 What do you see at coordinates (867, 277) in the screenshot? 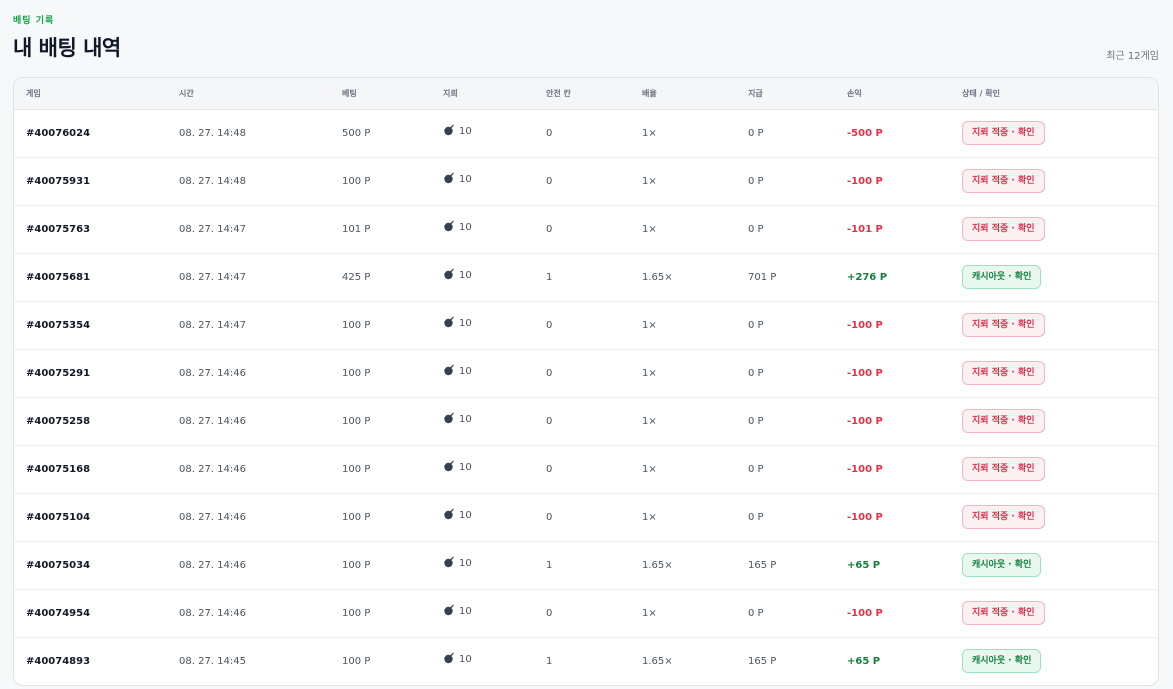
I see `profit-loss: +276 P` at bounding box center [867, 277].